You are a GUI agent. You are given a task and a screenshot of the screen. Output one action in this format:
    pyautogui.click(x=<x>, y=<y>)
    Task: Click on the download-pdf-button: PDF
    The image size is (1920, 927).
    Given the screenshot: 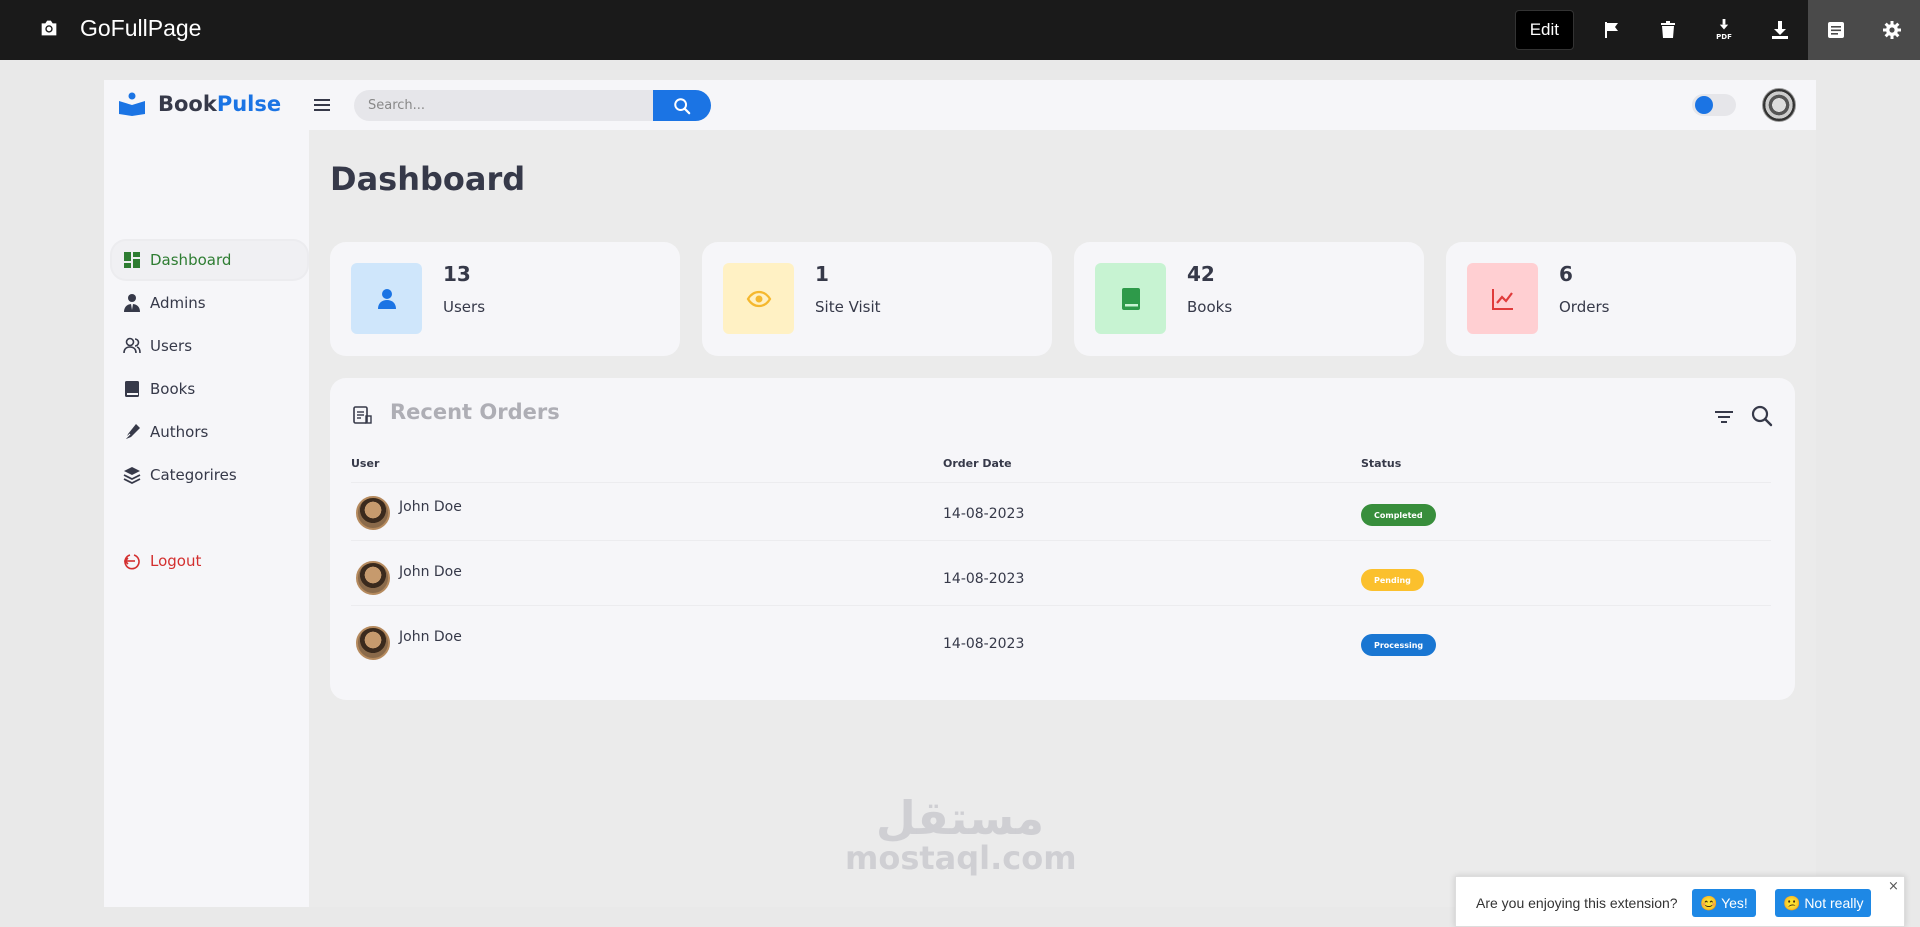 What is the action you would take?
    pyautogui.click(x=1724, y=30)
    